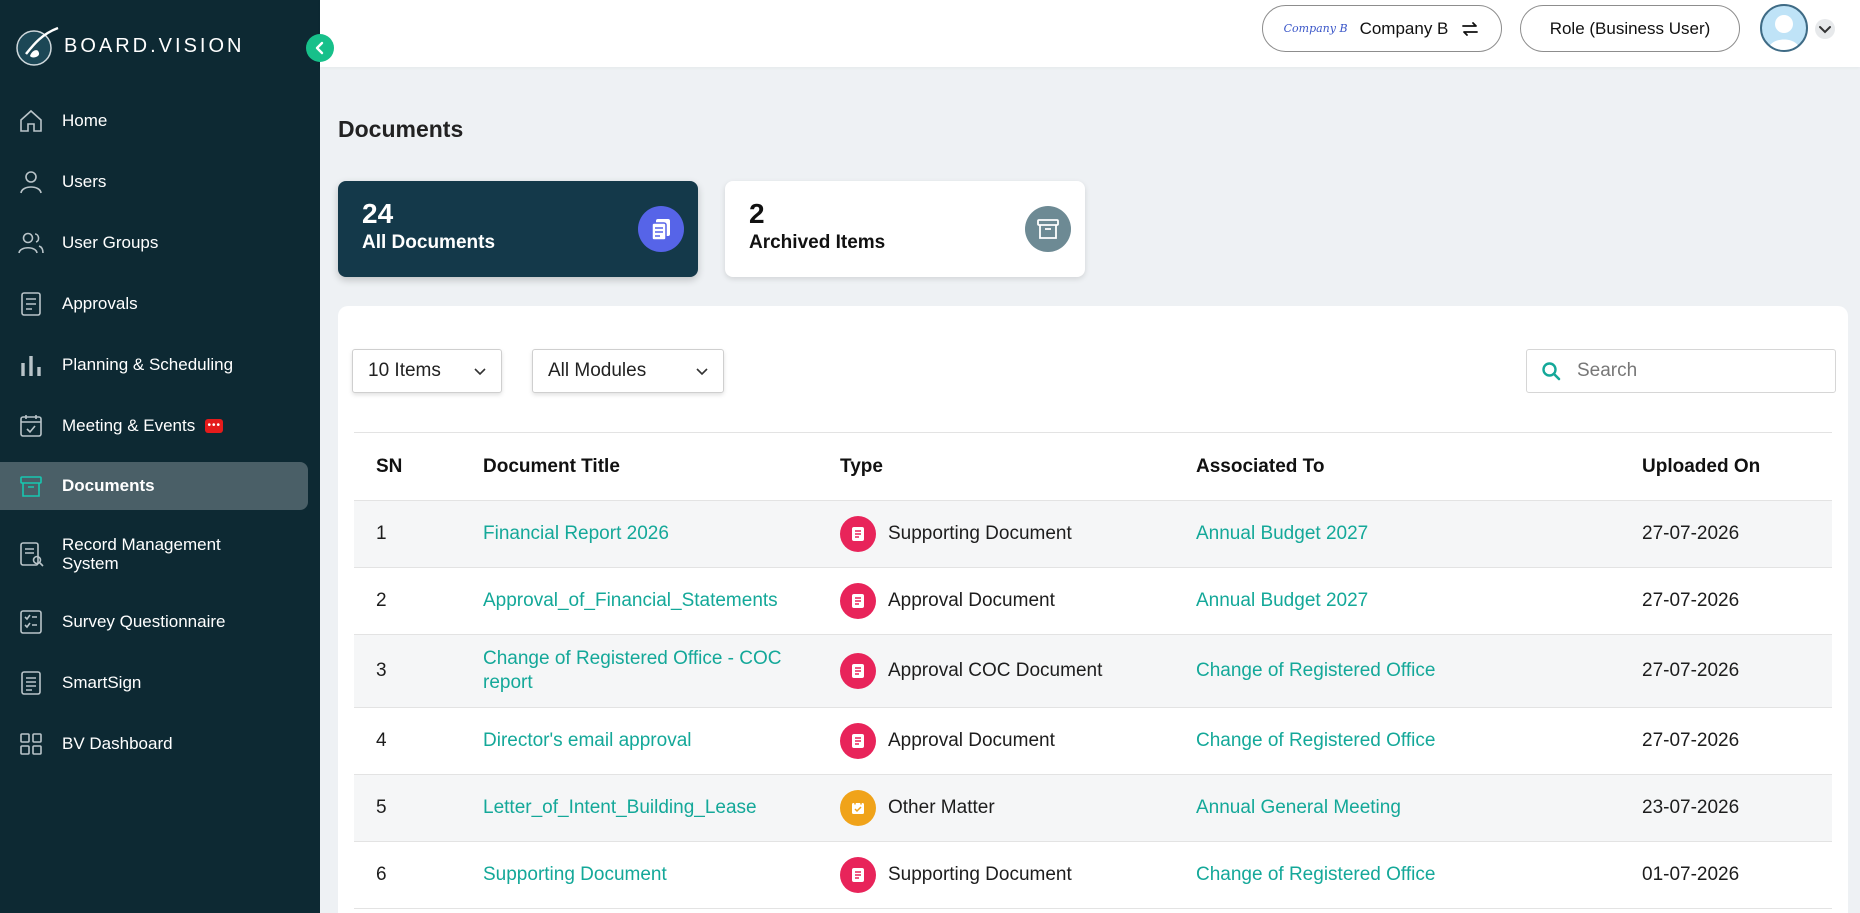 The height and width of the screenshot is (913, 1860). Describe the element at coordinates (117, 743) in the screenshot. I see `sidebar-item-label: BV Dashboard` at that location.